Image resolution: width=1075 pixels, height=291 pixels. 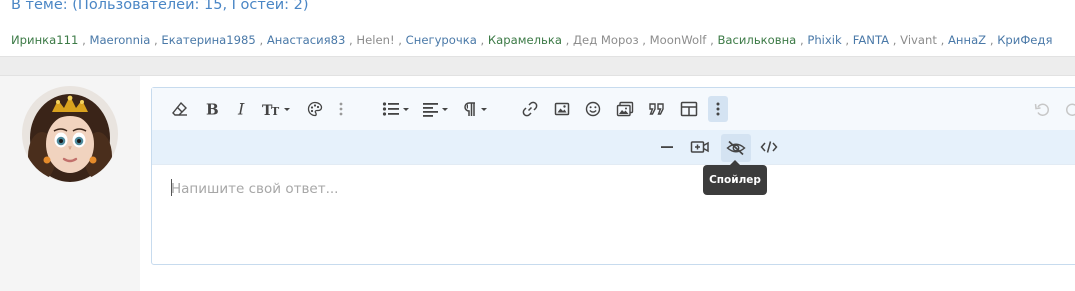 I want to click on smilies-button, so click(x=593, y=109).